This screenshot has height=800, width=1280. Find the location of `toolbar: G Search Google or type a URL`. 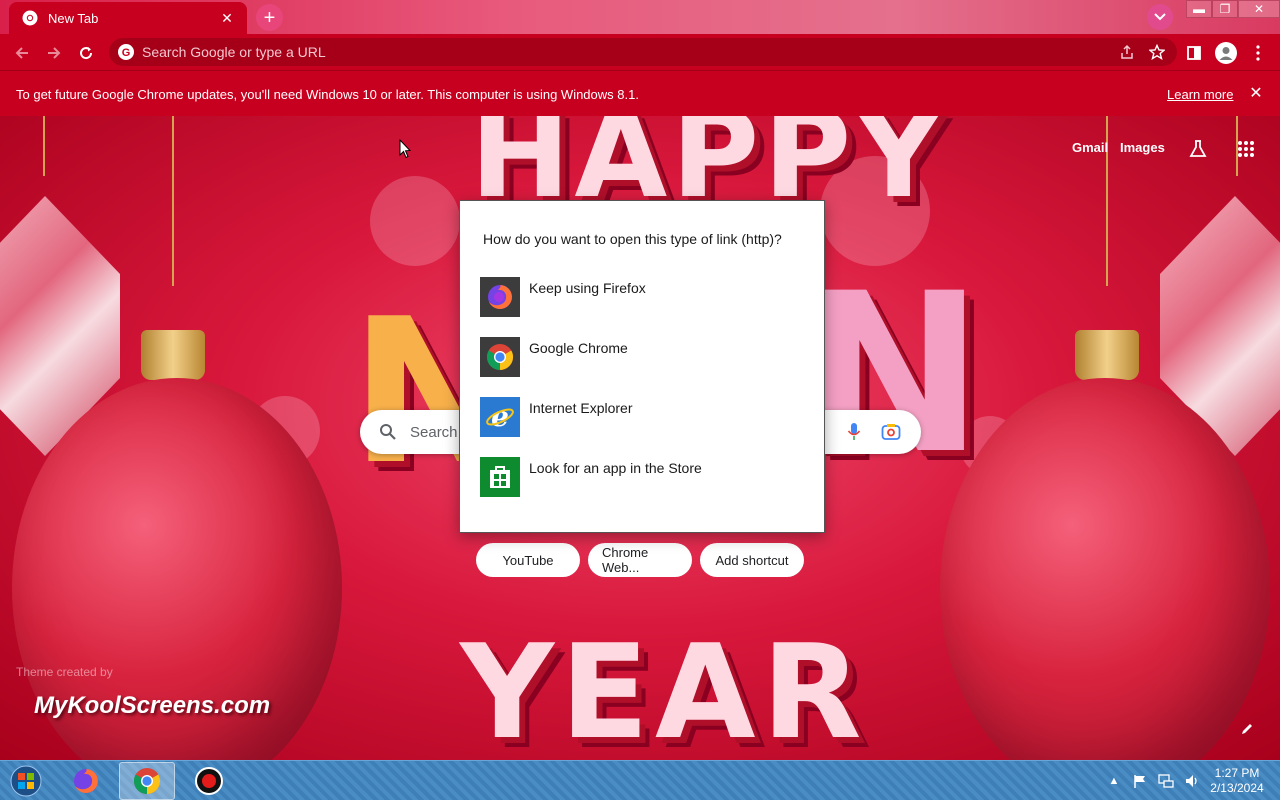

toolbar: G Search Google or type a URL is located at coordinates (640, 52).